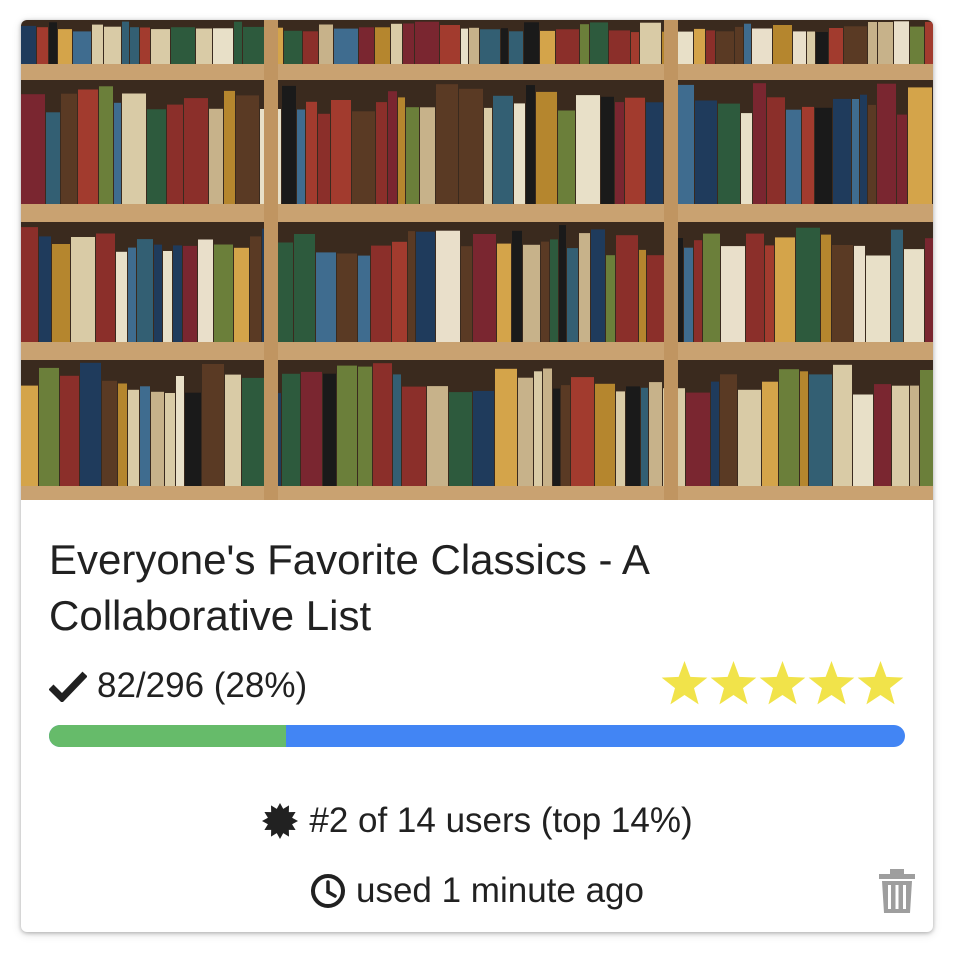  What do you see at coordinates (280, 821) in the screenshot?
I see `badge-icon` at bounding box center [280, 821].